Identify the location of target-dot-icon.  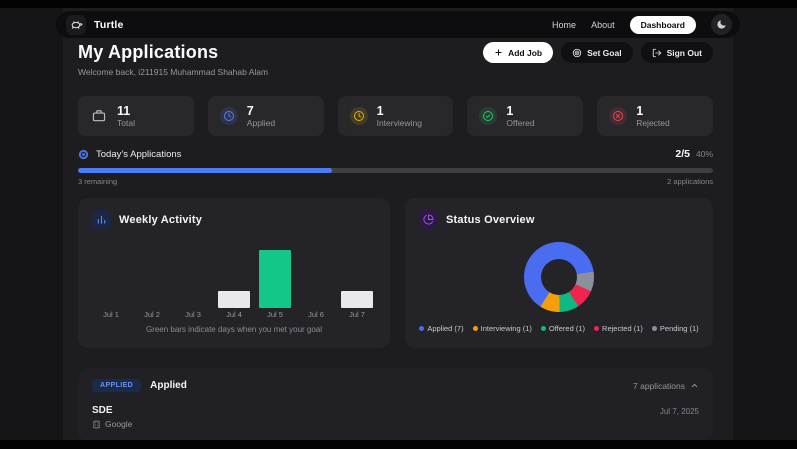
(83, 154).